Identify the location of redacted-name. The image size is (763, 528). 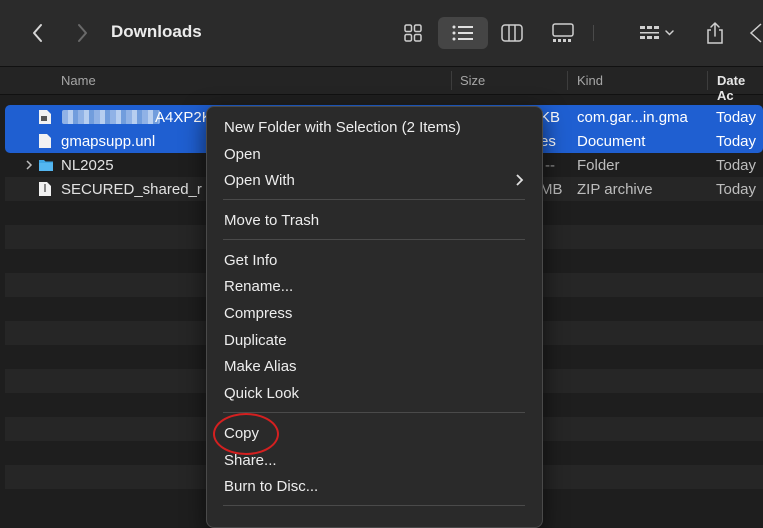
(111, 117).